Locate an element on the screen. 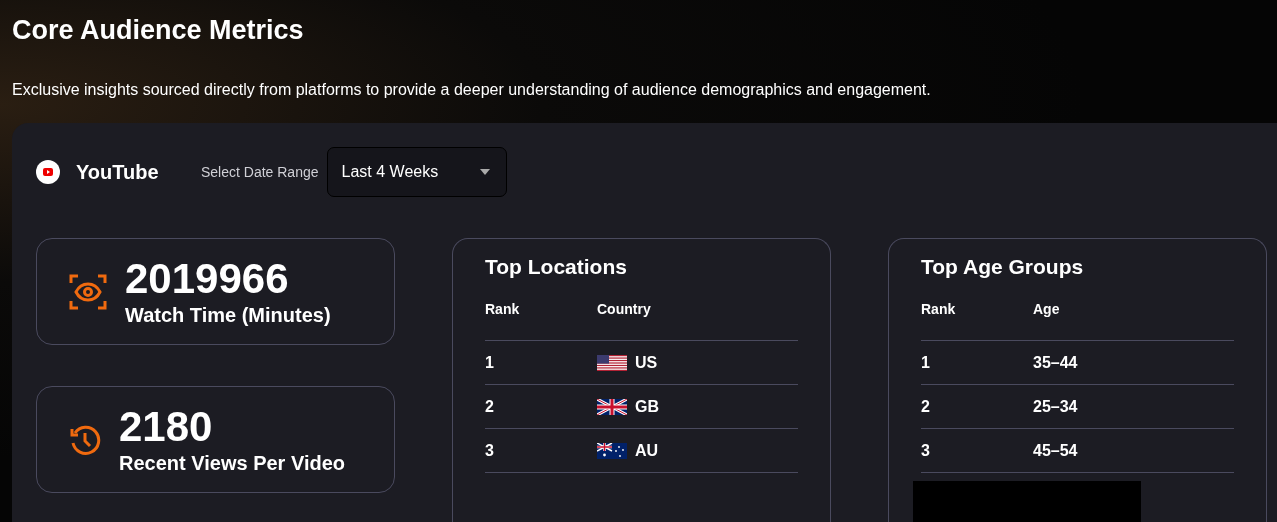  metric-value: 2180 is located at coordinates (166, 426).